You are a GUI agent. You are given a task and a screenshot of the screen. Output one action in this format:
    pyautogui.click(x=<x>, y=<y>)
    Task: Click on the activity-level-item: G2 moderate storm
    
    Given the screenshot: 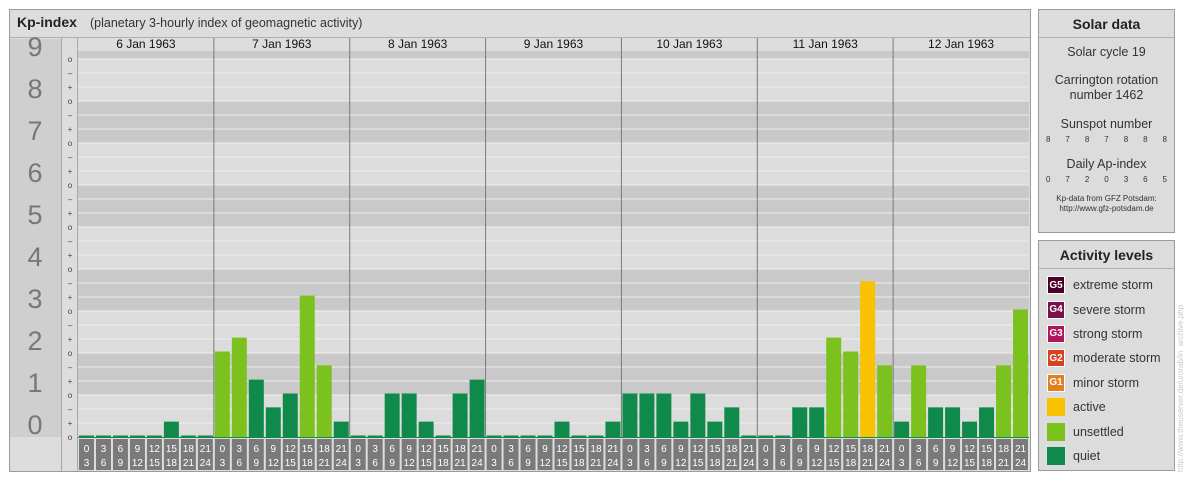 What is the action you would take?
    pyautogui.click(x=1106, y=358)
    